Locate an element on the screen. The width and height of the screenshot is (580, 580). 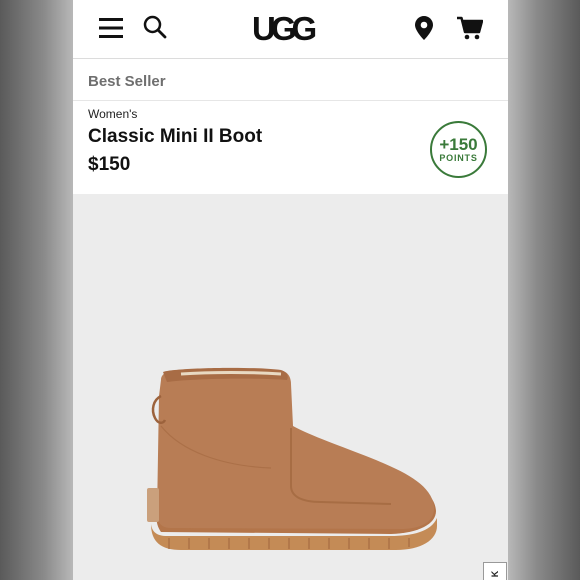
cart-icon is located at coordinates (470, 28).